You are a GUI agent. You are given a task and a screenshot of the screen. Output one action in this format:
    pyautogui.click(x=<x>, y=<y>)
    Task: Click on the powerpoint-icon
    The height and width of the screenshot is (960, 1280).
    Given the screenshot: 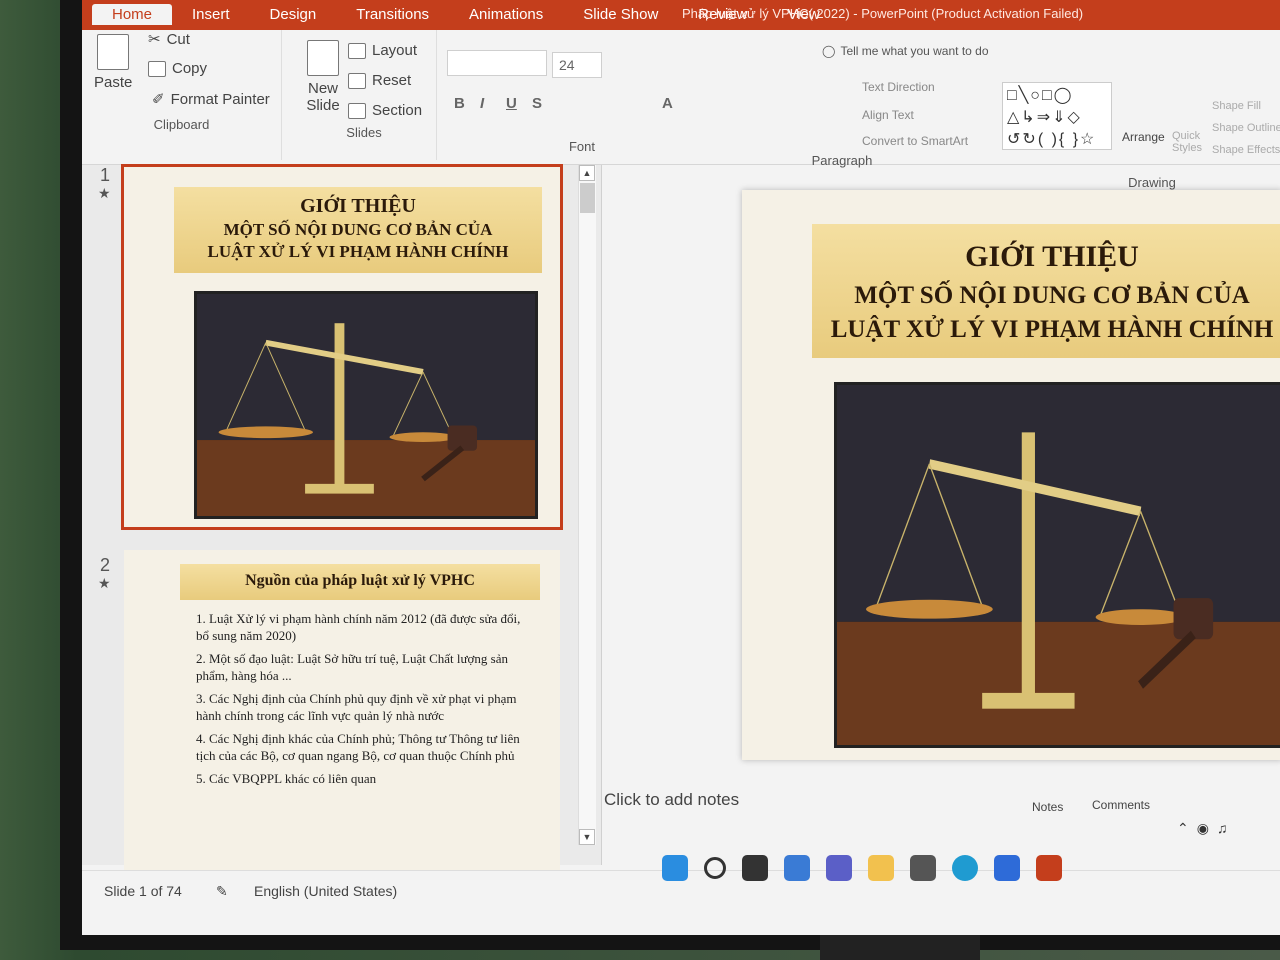 What is the action you would take?
    pyautogui.click(x=1049, y=868)
    